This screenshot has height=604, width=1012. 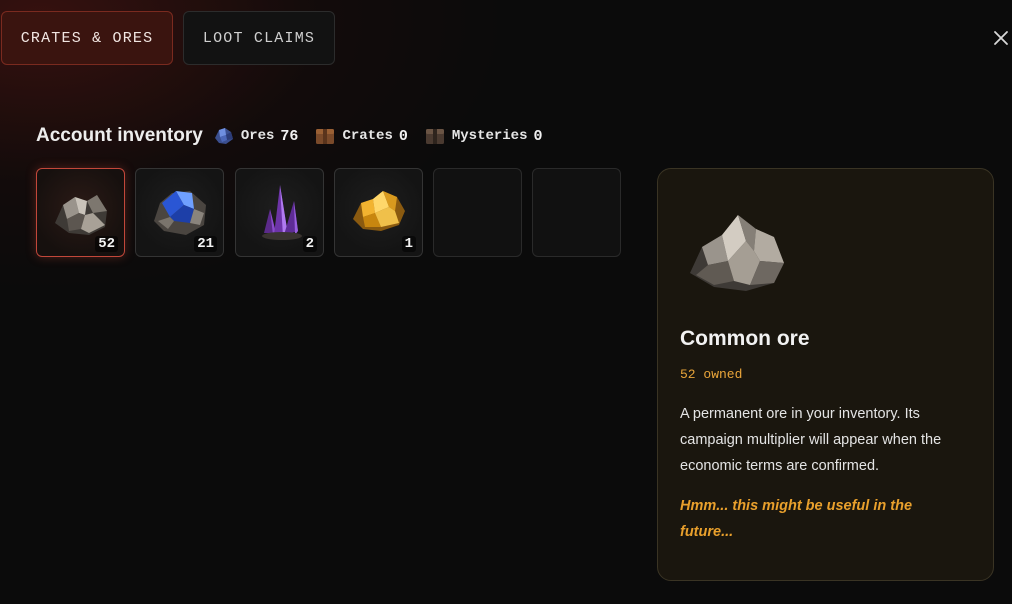 I want to click on slot-count: 1, so click(x=408, y=244).